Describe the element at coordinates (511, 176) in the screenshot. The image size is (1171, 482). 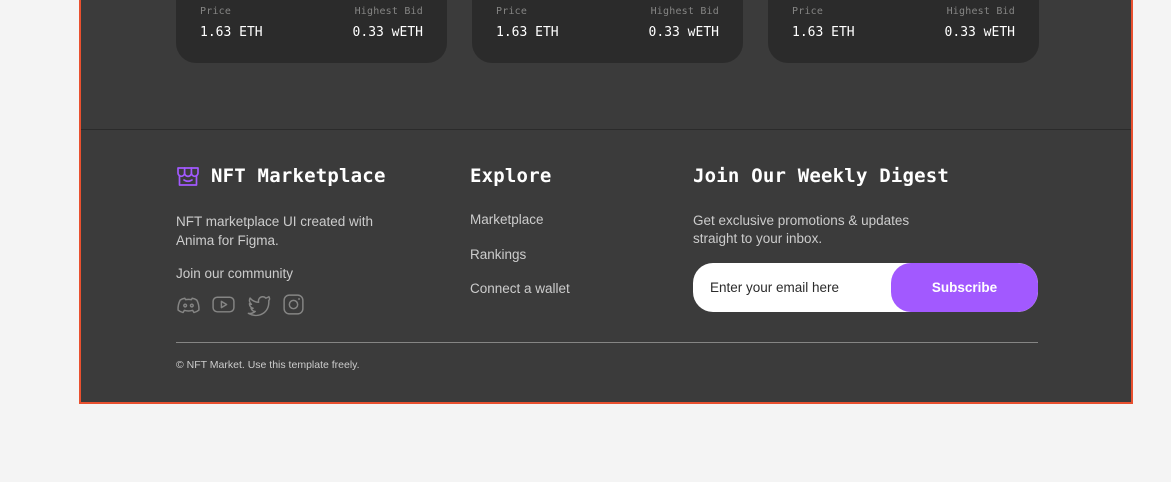
I see `explore-title: Explore` at that location.